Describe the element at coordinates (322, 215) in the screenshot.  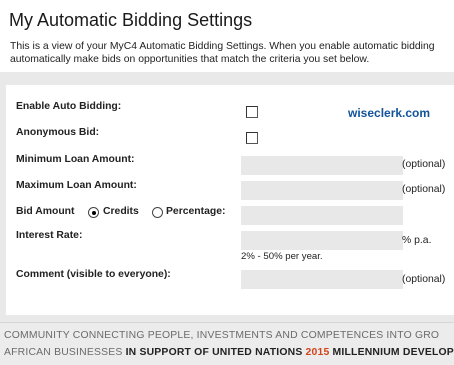
I see `bid-amount-input` at that location.